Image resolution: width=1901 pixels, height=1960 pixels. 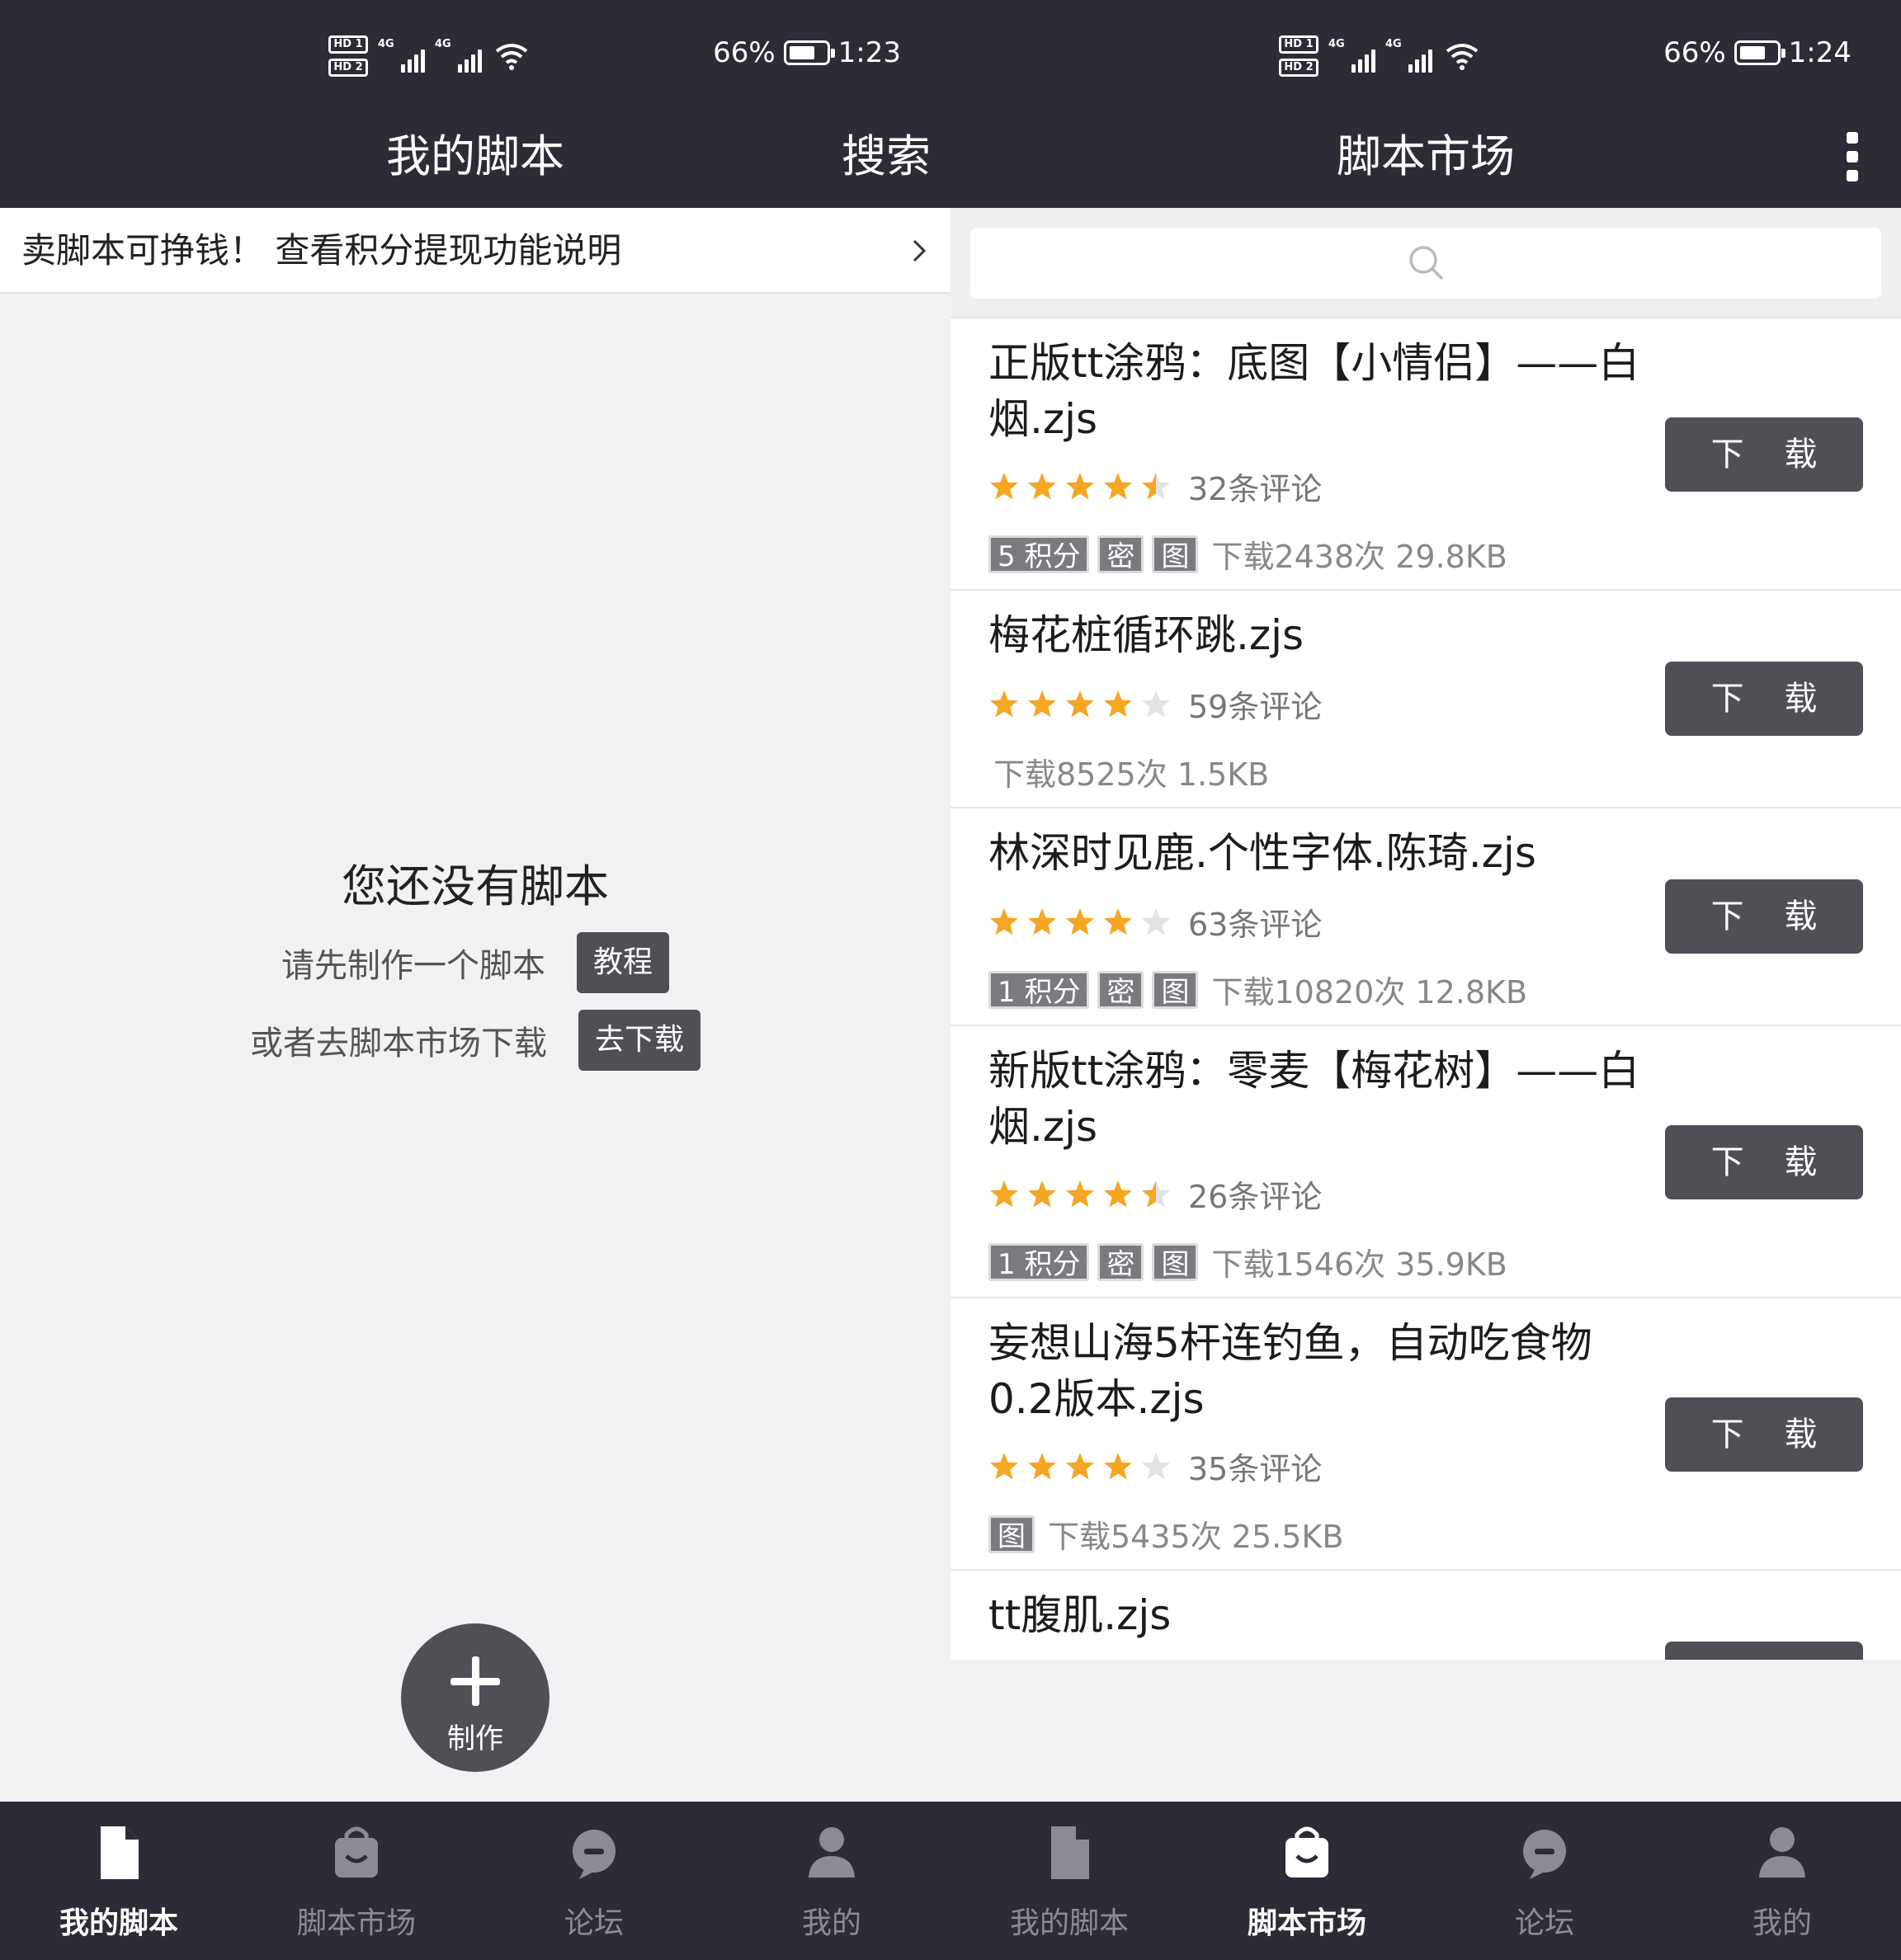 What do you see at coordinates (1359, 557) in the screenshot?
I see `download-stats: 下载2438次 29.8KB` at bounding box center [1359, 557].